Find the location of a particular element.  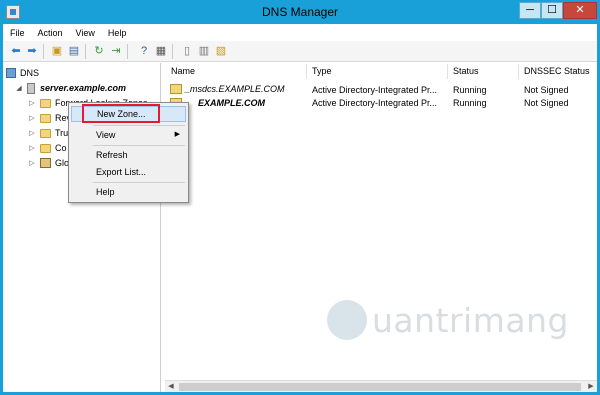

toolbar: ⬅ ➡ ▣ ▤ ↻ ⇥ ? ▦ ▯ ▥ ▧ is located at coordinates (300, 51).